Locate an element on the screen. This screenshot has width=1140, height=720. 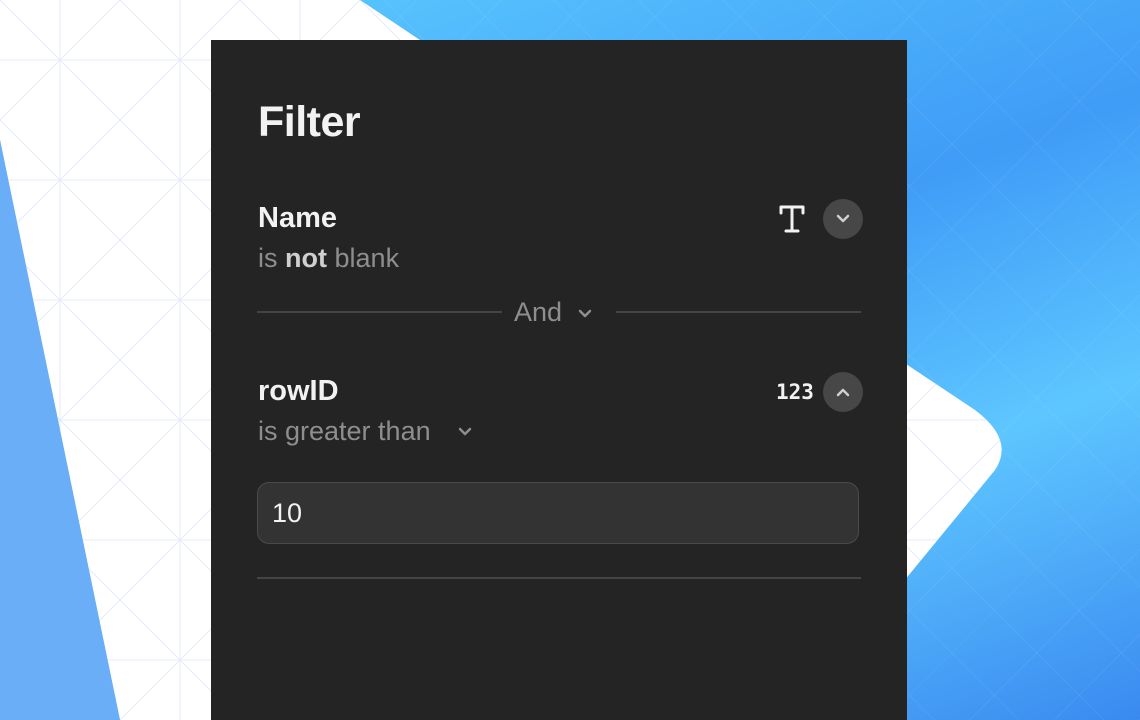
conjunction-label: And is located at coordinates (538, 312).